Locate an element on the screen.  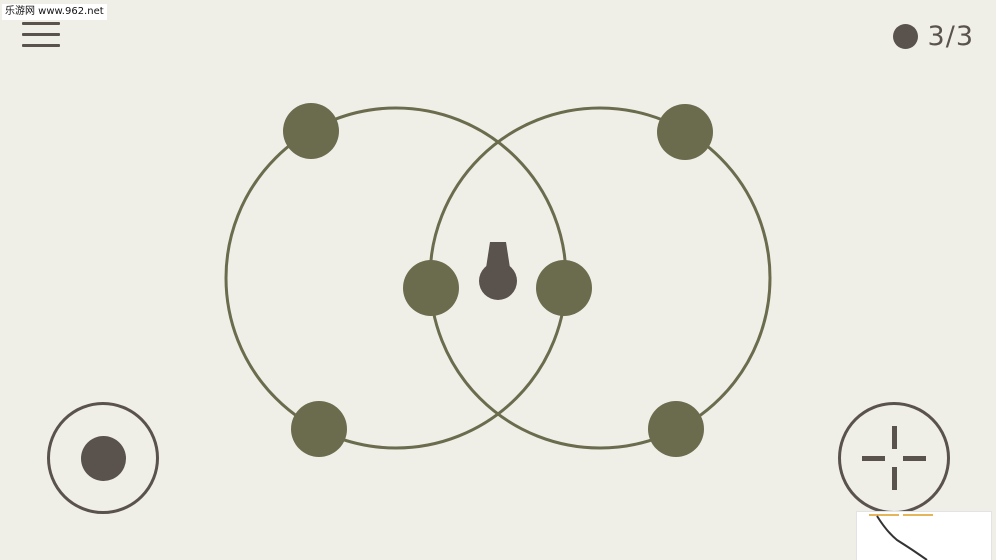
enemy-orb-bottom-left is located at coordinates (319, 429).